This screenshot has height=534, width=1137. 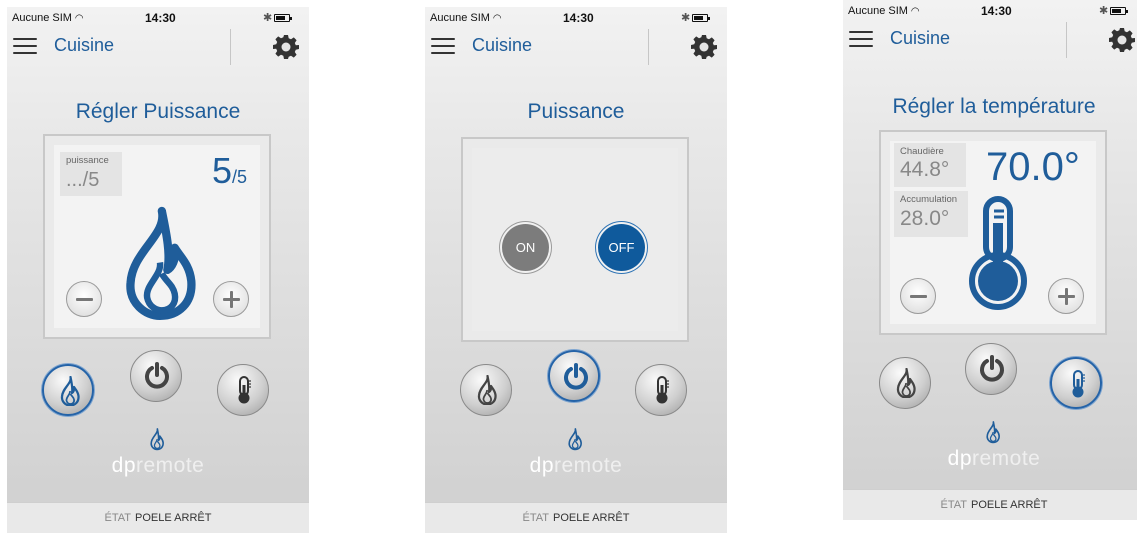 What do you see at coordinates (994, 106) in the screenshot?
I see `page-title: Régler la température` at bounding box center [994, 106].